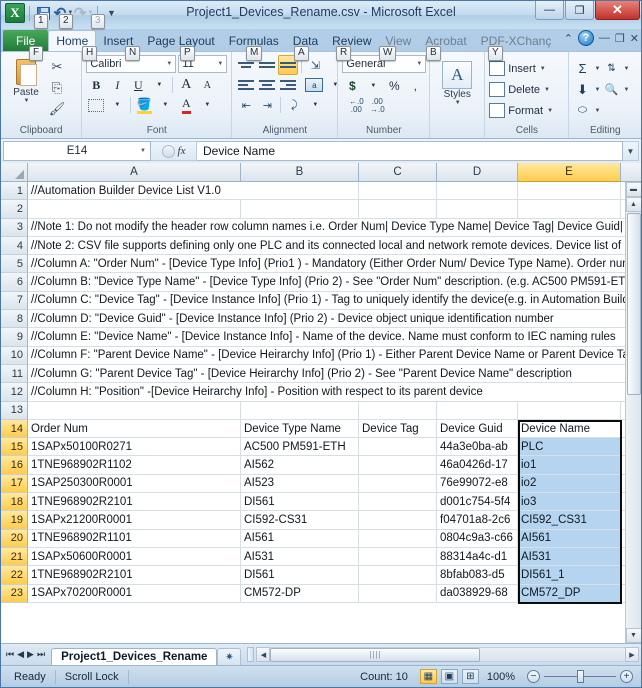 This screenshot has width=642, height=688. Describe the element at coordinates (14, 264) in the screenshot. I see `row-header-5: 5` at that location.